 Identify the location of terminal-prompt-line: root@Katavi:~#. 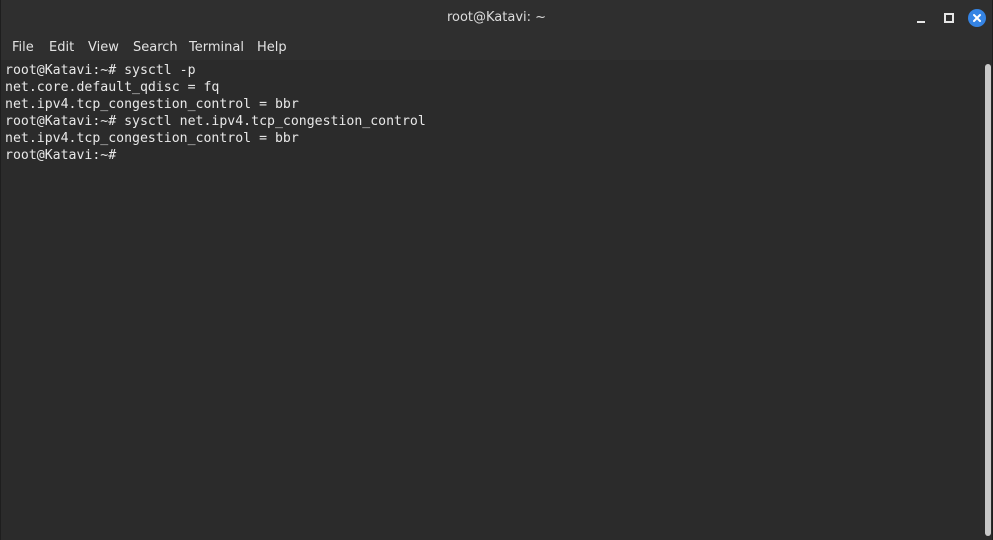
(61, 155).